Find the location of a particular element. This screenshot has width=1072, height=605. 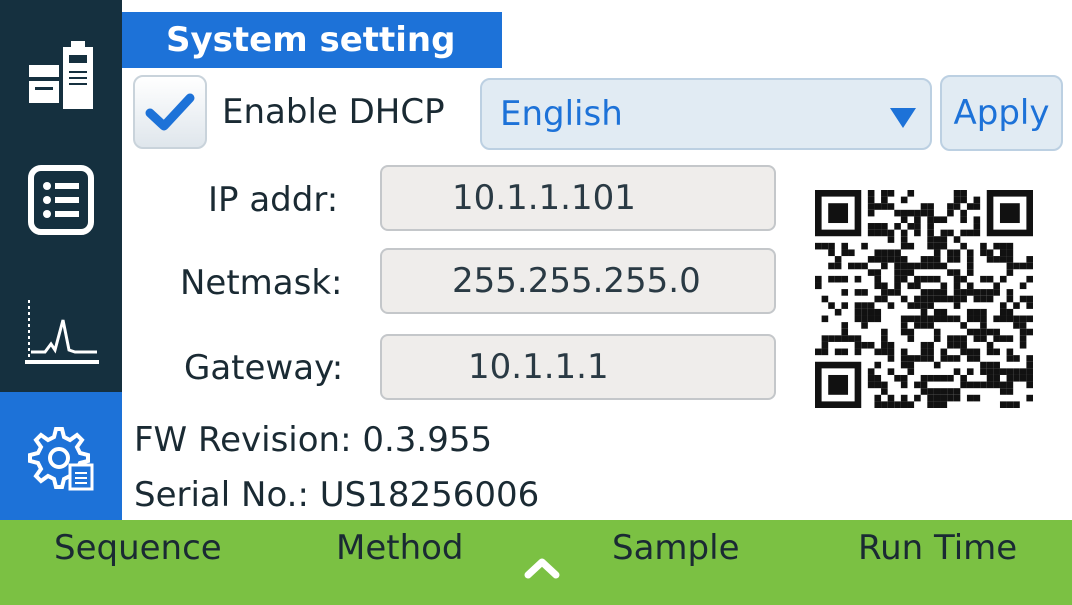

gateway-label: Gateway: is located at coordinates (264, 368).